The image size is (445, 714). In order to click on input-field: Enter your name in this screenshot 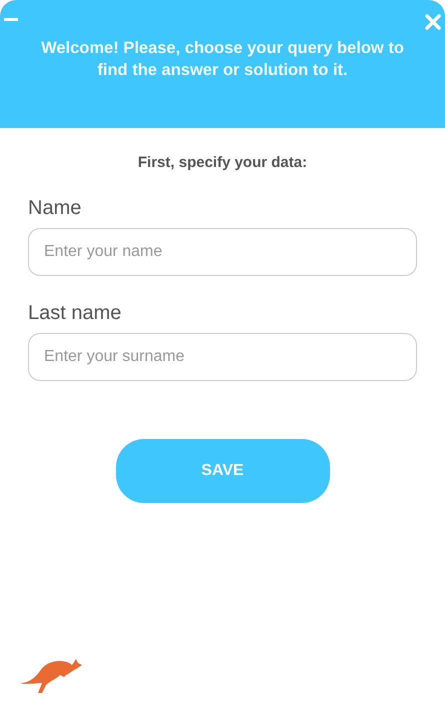, I will do `click(222, 252)`.